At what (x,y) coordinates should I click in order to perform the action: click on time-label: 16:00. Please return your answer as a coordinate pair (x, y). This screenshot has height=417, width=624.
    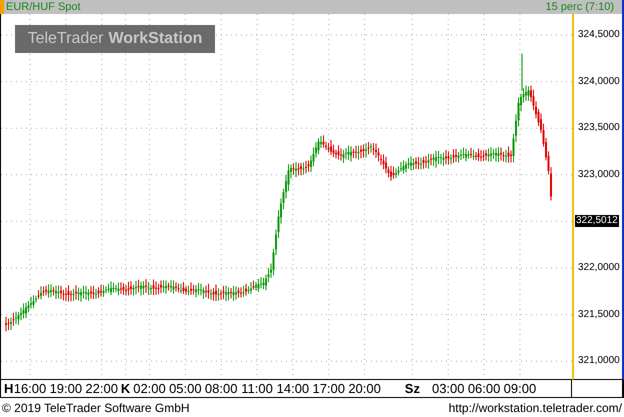
    Looking at the image, I should click on (30, 388).